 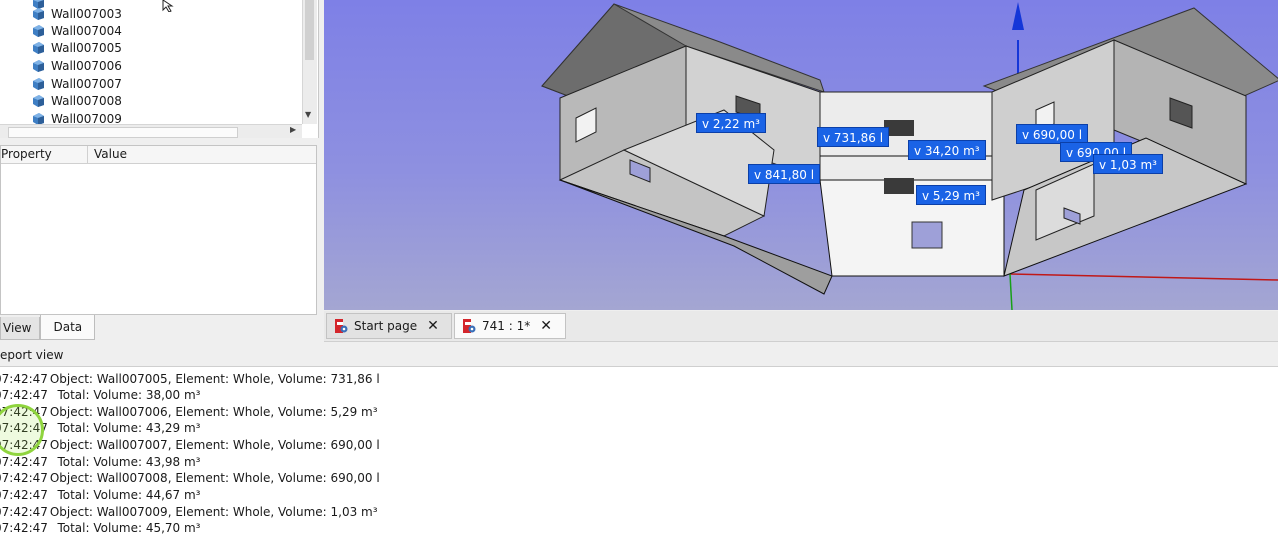 What do you see at coordinates (1011, 291) in the screenshot?
I see `y-axis` at bounding box center [1011, 291].